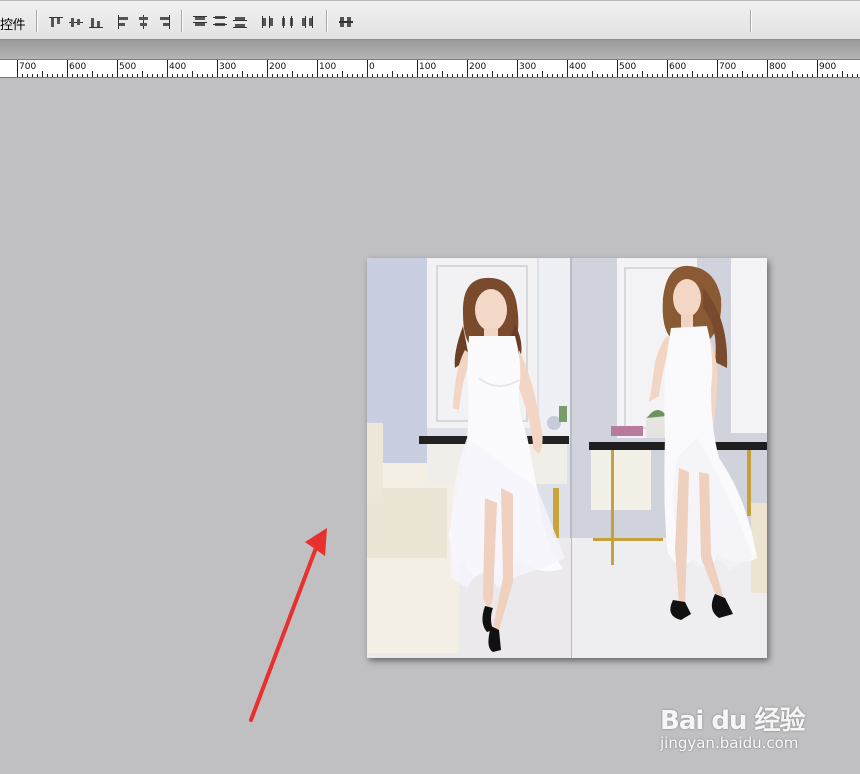  I want to click on ruler-label: 700, so click(28, 67).